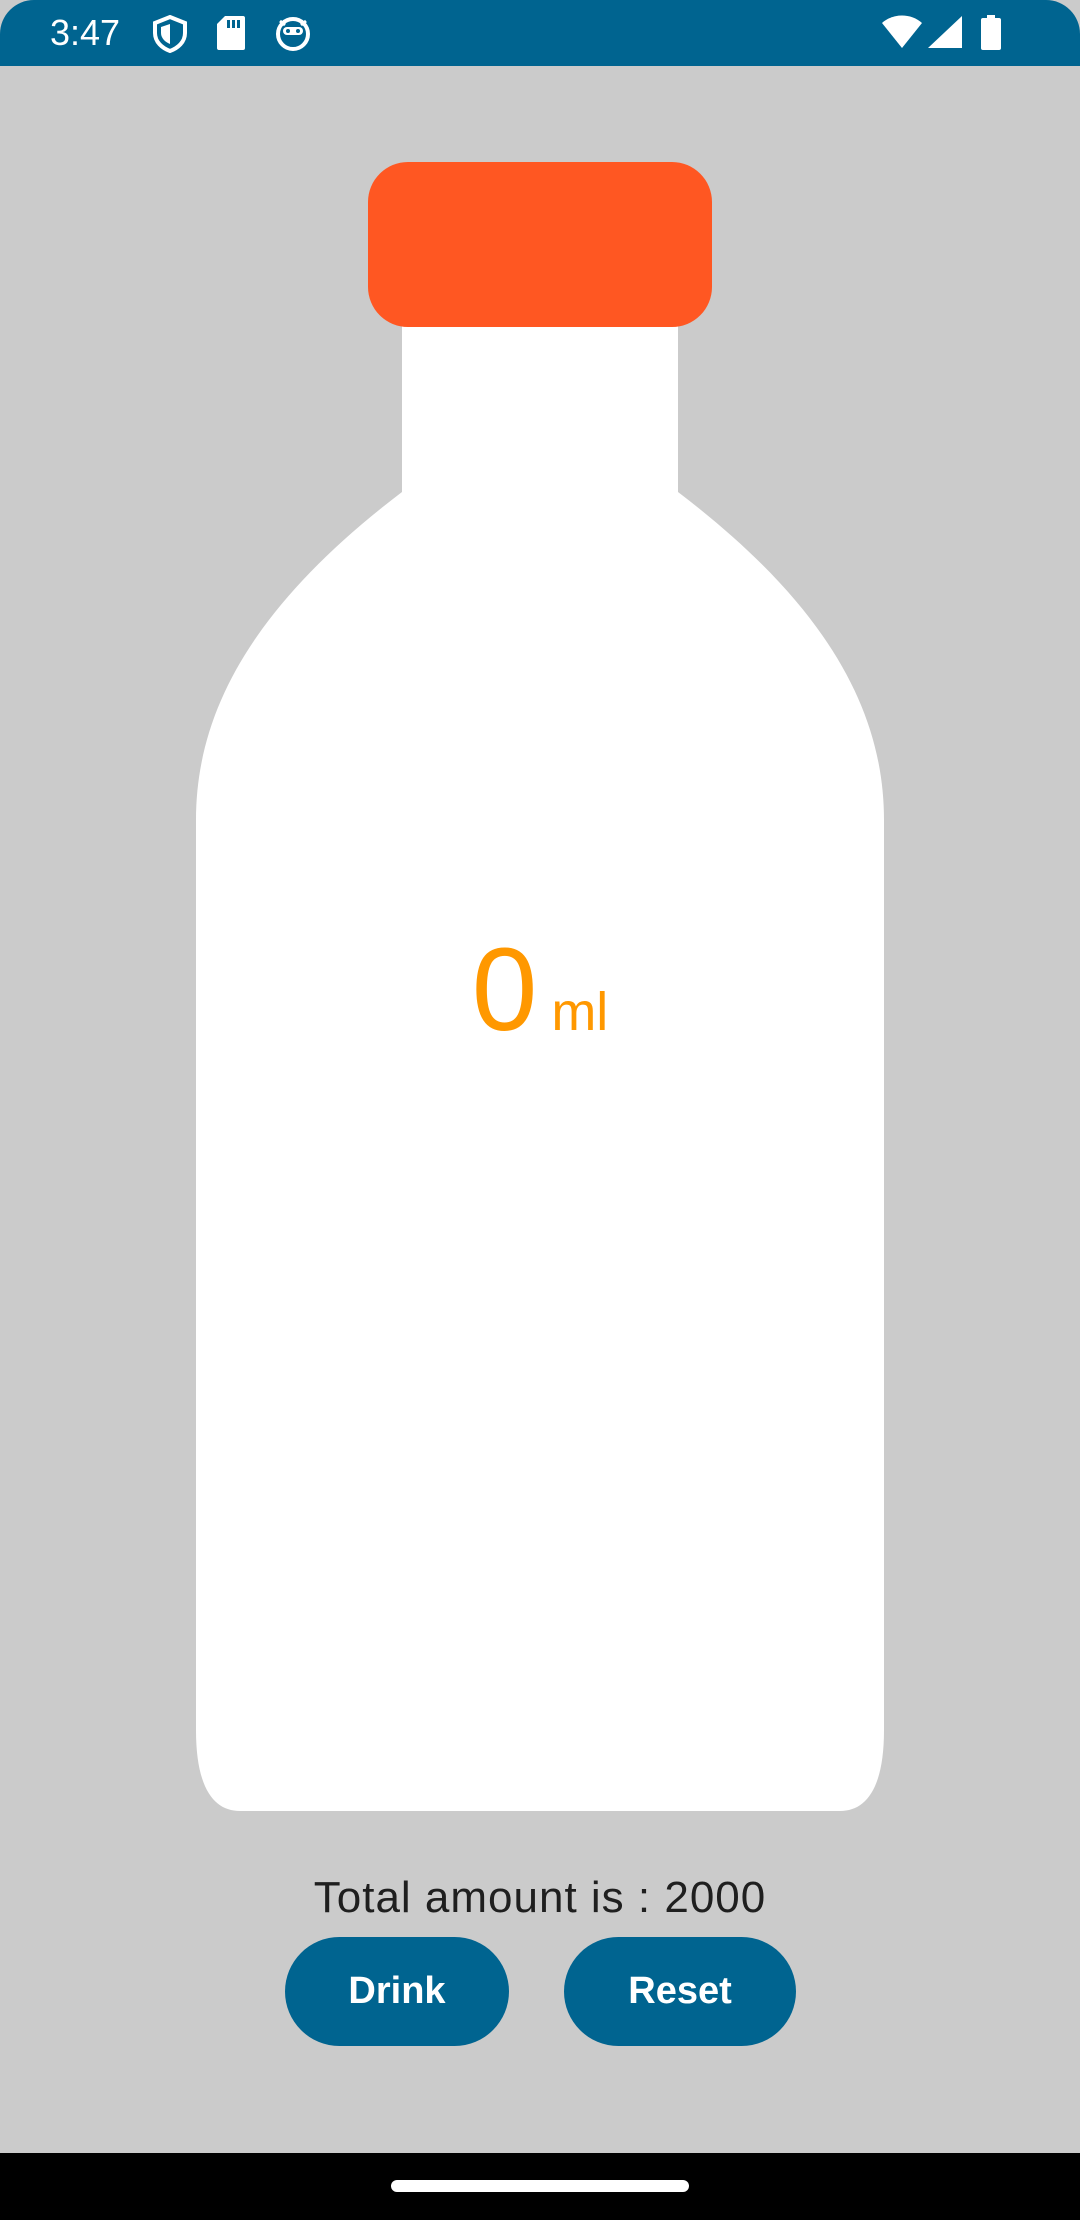 This screenshot has height=2220, width=1080. What do you see at coordinates (680, 1991) in the screenshot?
I see `reset-button: Reset` at bounding box center [680, 1991].